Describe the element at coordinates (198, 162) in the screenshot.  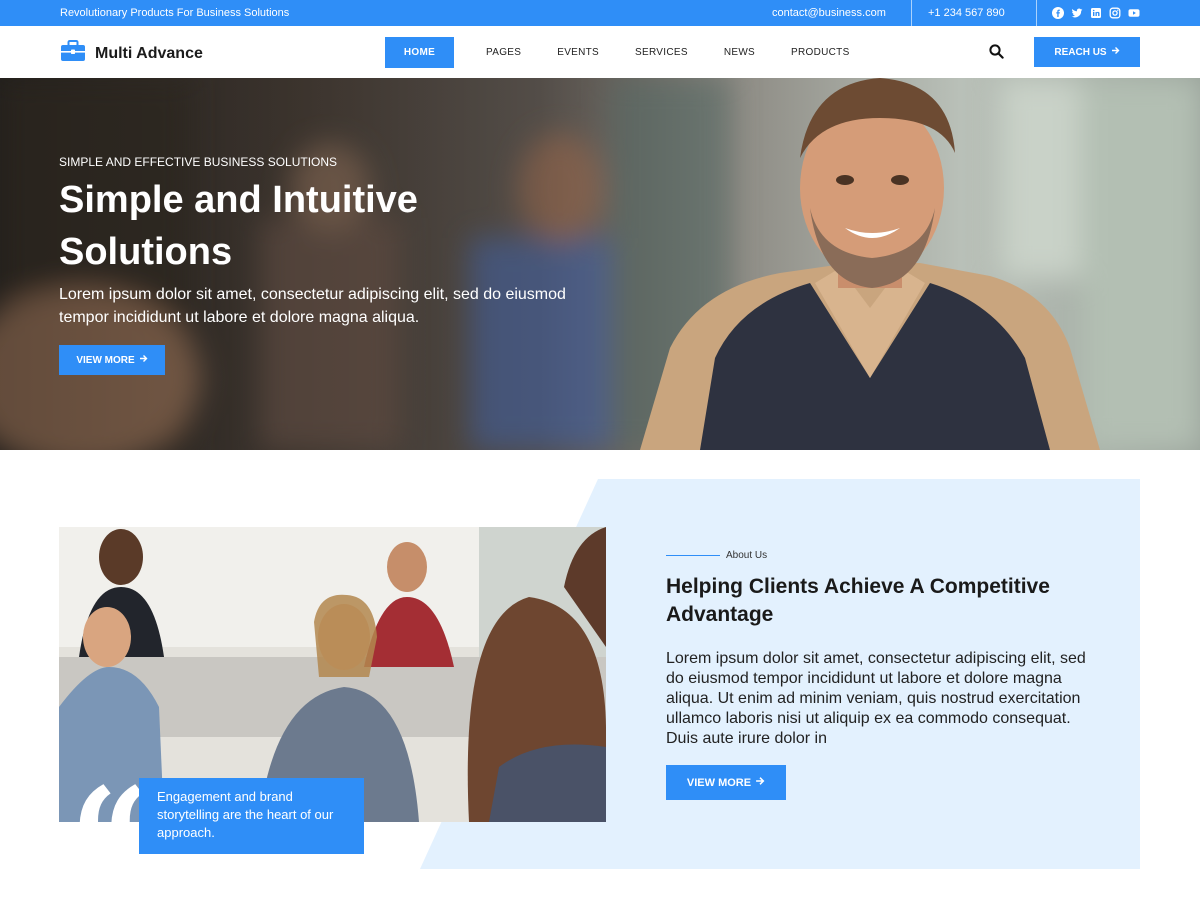
I see `hero-eyebrow: SIMPLE AND EFFECTIVE BUSINESS SOLUTIONS` at that location.